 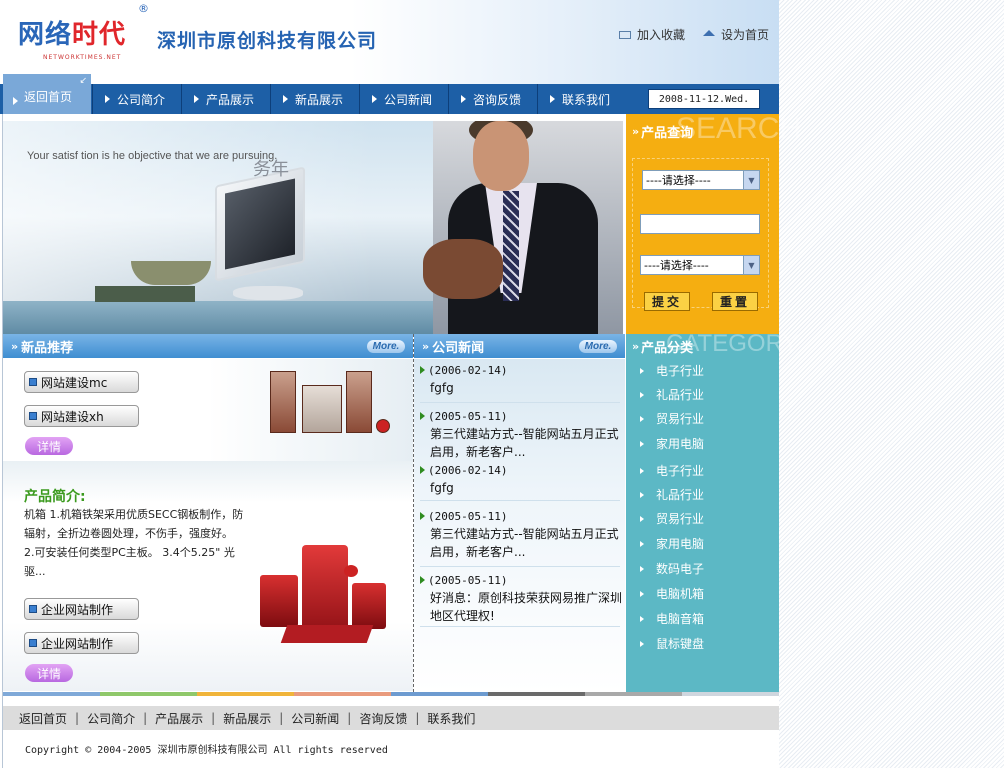 I want to click on footer-link-new-products: 新品展示, so click(x=247, y=718).